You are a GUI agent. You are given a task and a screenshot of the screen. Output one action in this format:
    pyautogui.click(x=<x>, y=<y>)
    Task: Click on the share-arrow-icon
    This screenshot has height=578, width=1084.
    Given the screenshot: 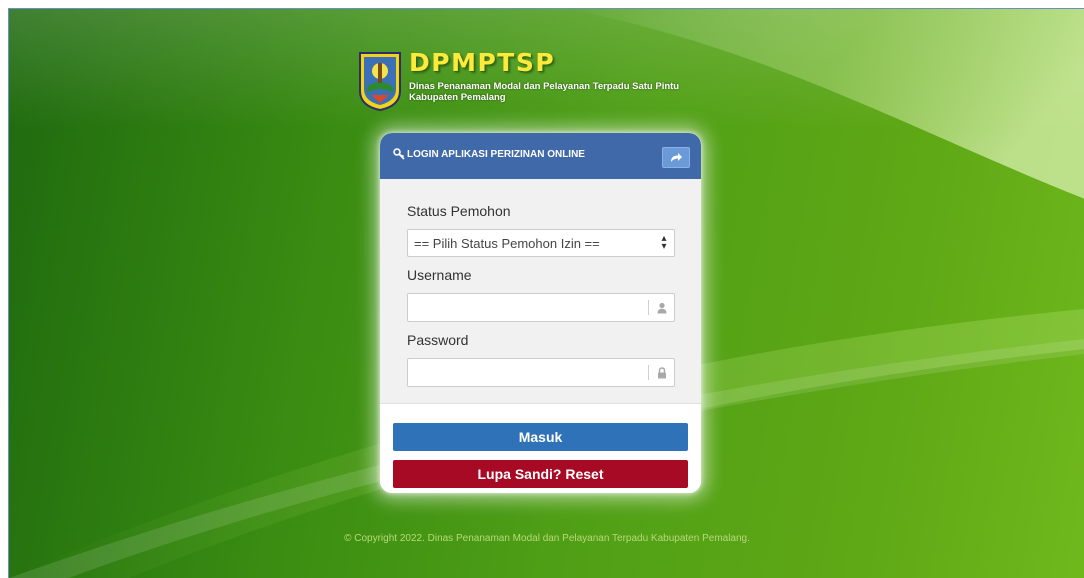 What is the action you would take?
    pyautogui.click(x=676, y=157)
    